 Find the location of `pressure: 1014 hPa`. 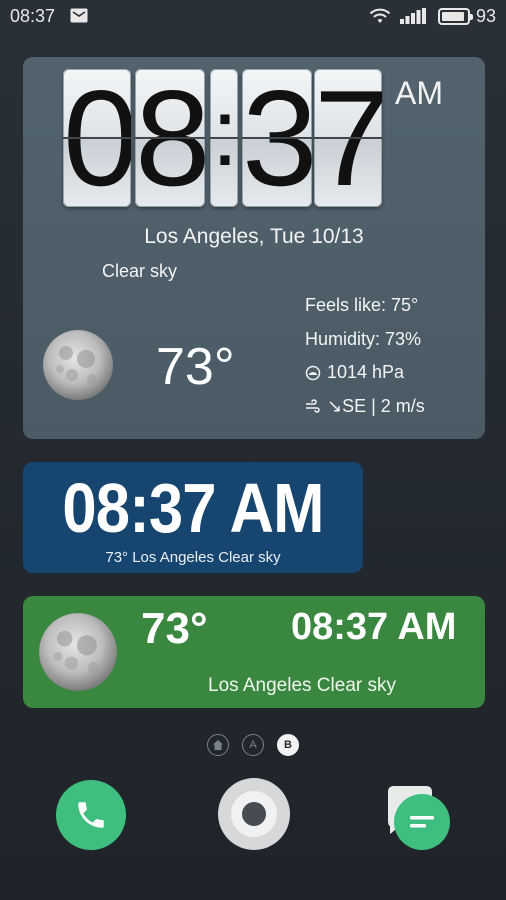

pressure: 1014 hPa is located at coordinates (365, 373).